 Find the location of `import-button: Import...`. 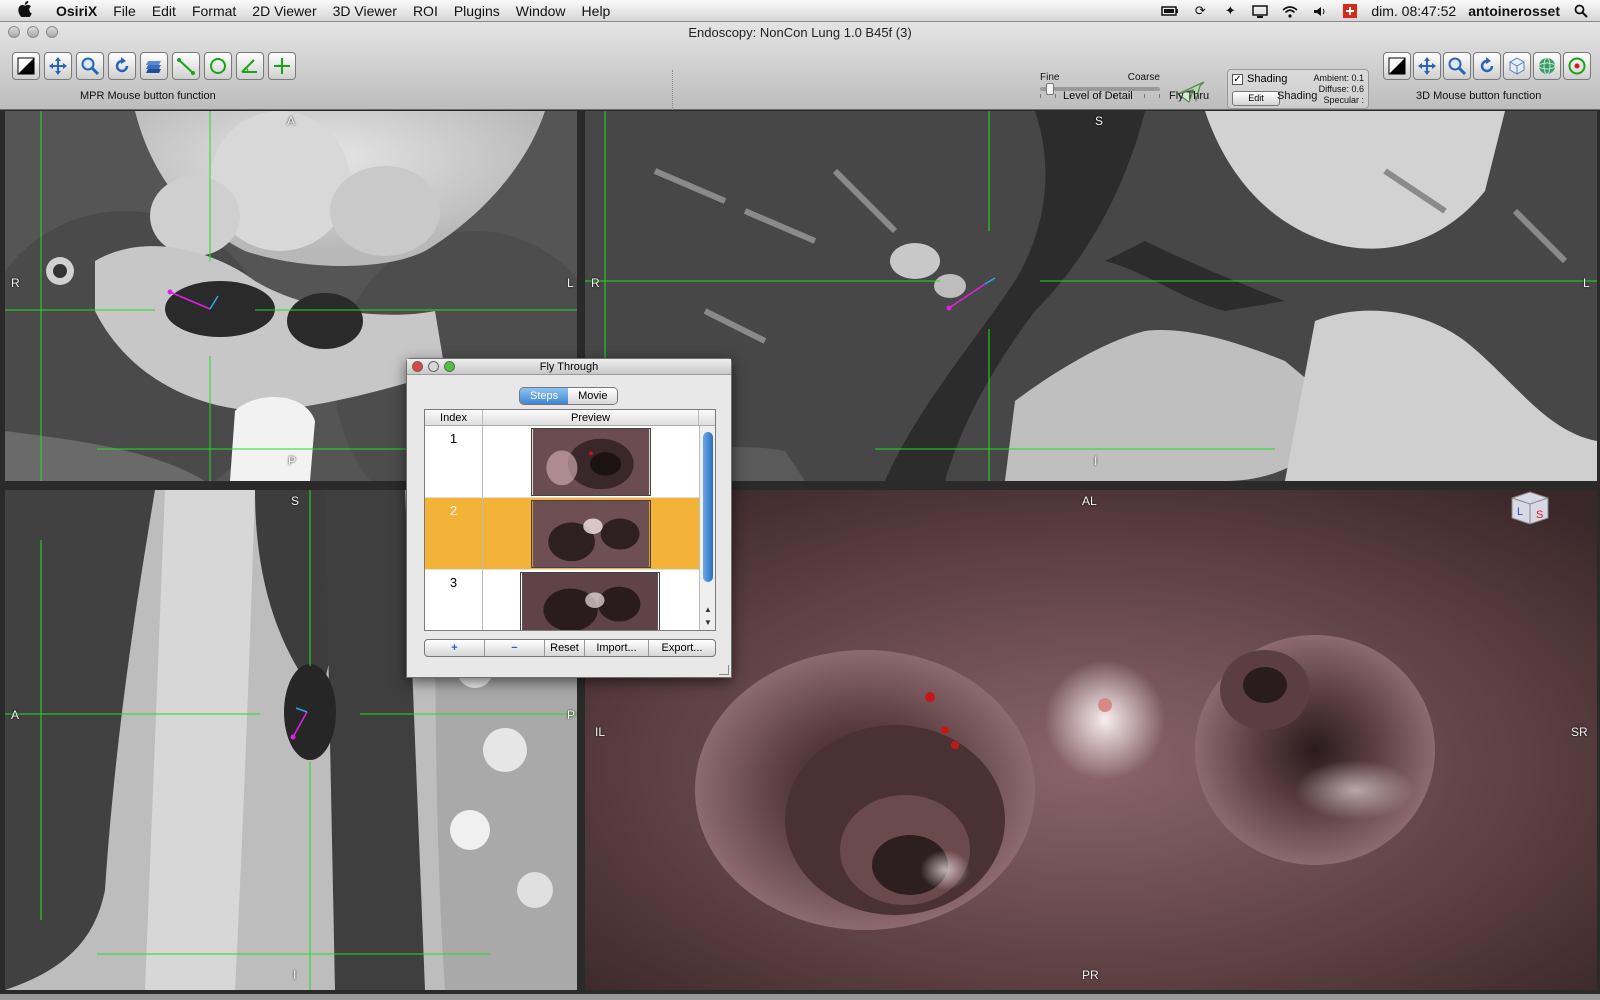

import-button: Import... is located at coordinates (617, 648).